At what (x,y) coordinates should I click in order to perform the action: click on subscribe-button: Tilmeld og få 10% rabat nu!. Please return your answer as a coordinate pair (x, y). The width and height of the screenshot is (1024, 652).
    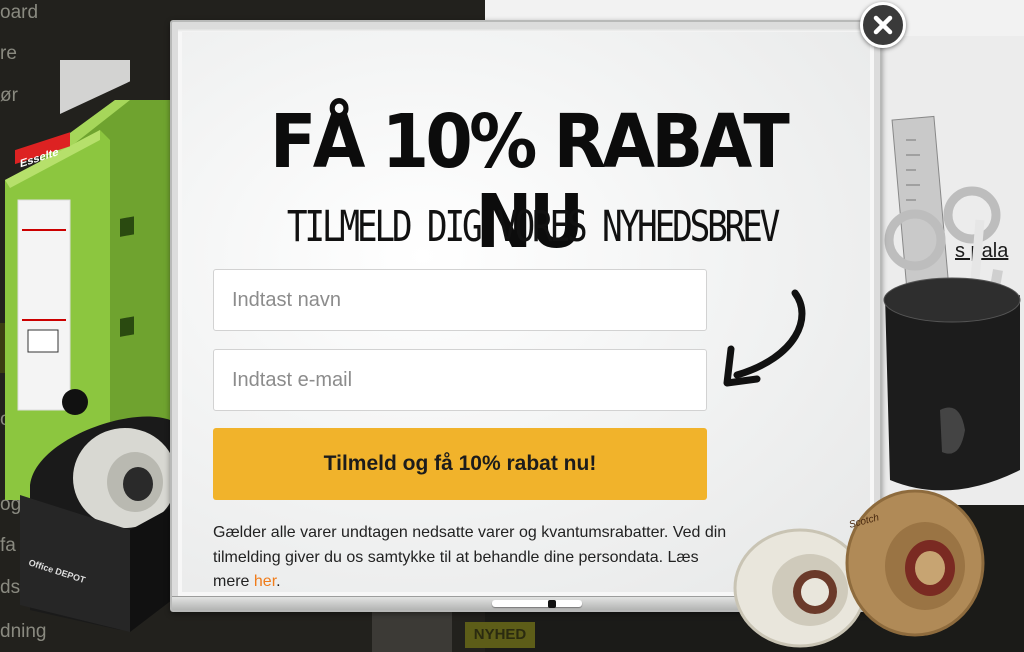
    Looking at the image, I should click on (460, 464).